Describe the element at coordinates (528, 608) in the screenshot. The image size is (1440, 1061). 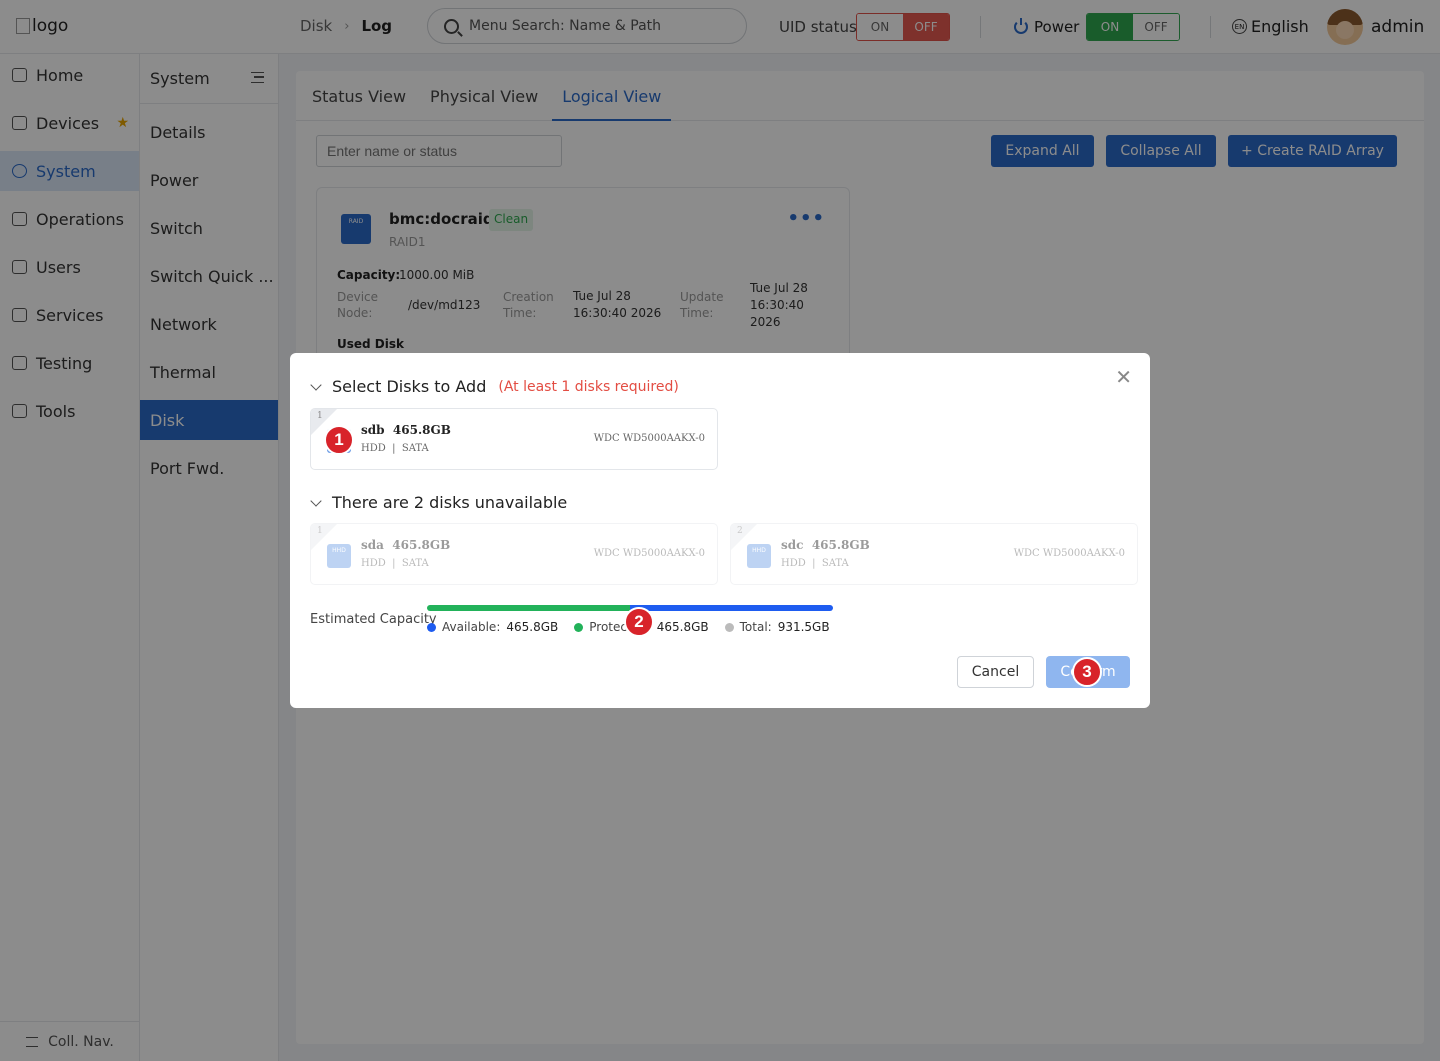
I see `capacity-bar-protected` at that location.